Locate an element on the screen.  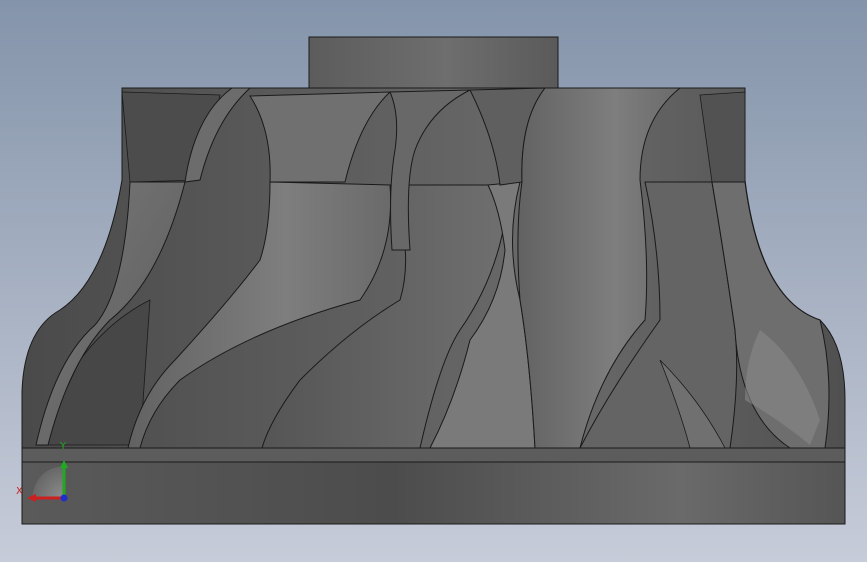
base-rim is located at coordinates (433, 455).